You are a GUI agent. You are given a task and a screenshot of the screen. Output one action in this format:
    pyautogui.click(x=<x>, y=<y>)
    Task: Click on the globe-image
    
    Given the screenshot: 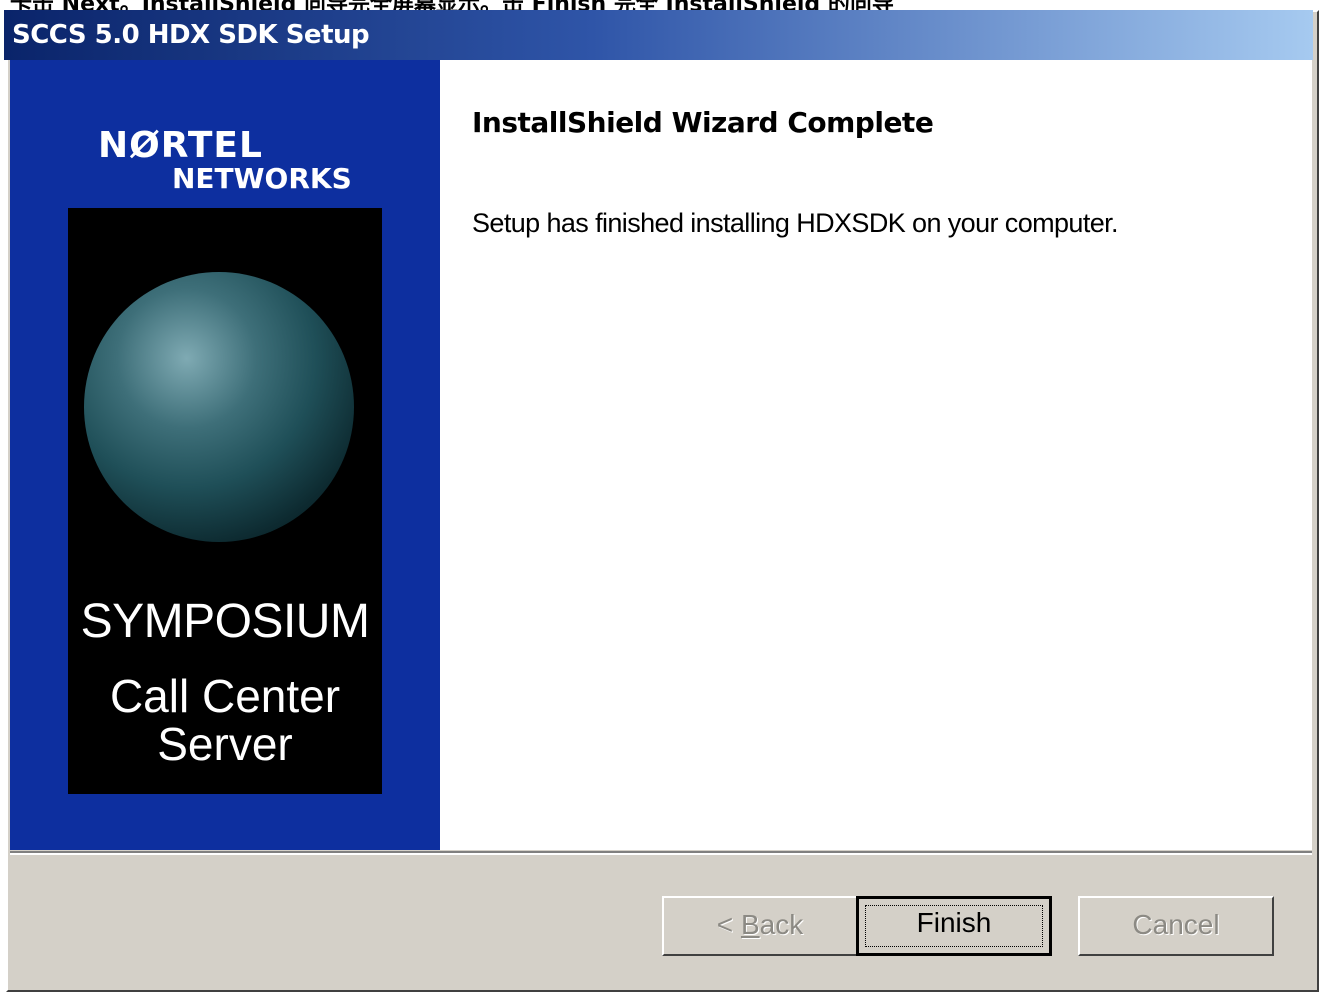 What is the action you would take?
    pyautogui.click(x=219, y=407)
    